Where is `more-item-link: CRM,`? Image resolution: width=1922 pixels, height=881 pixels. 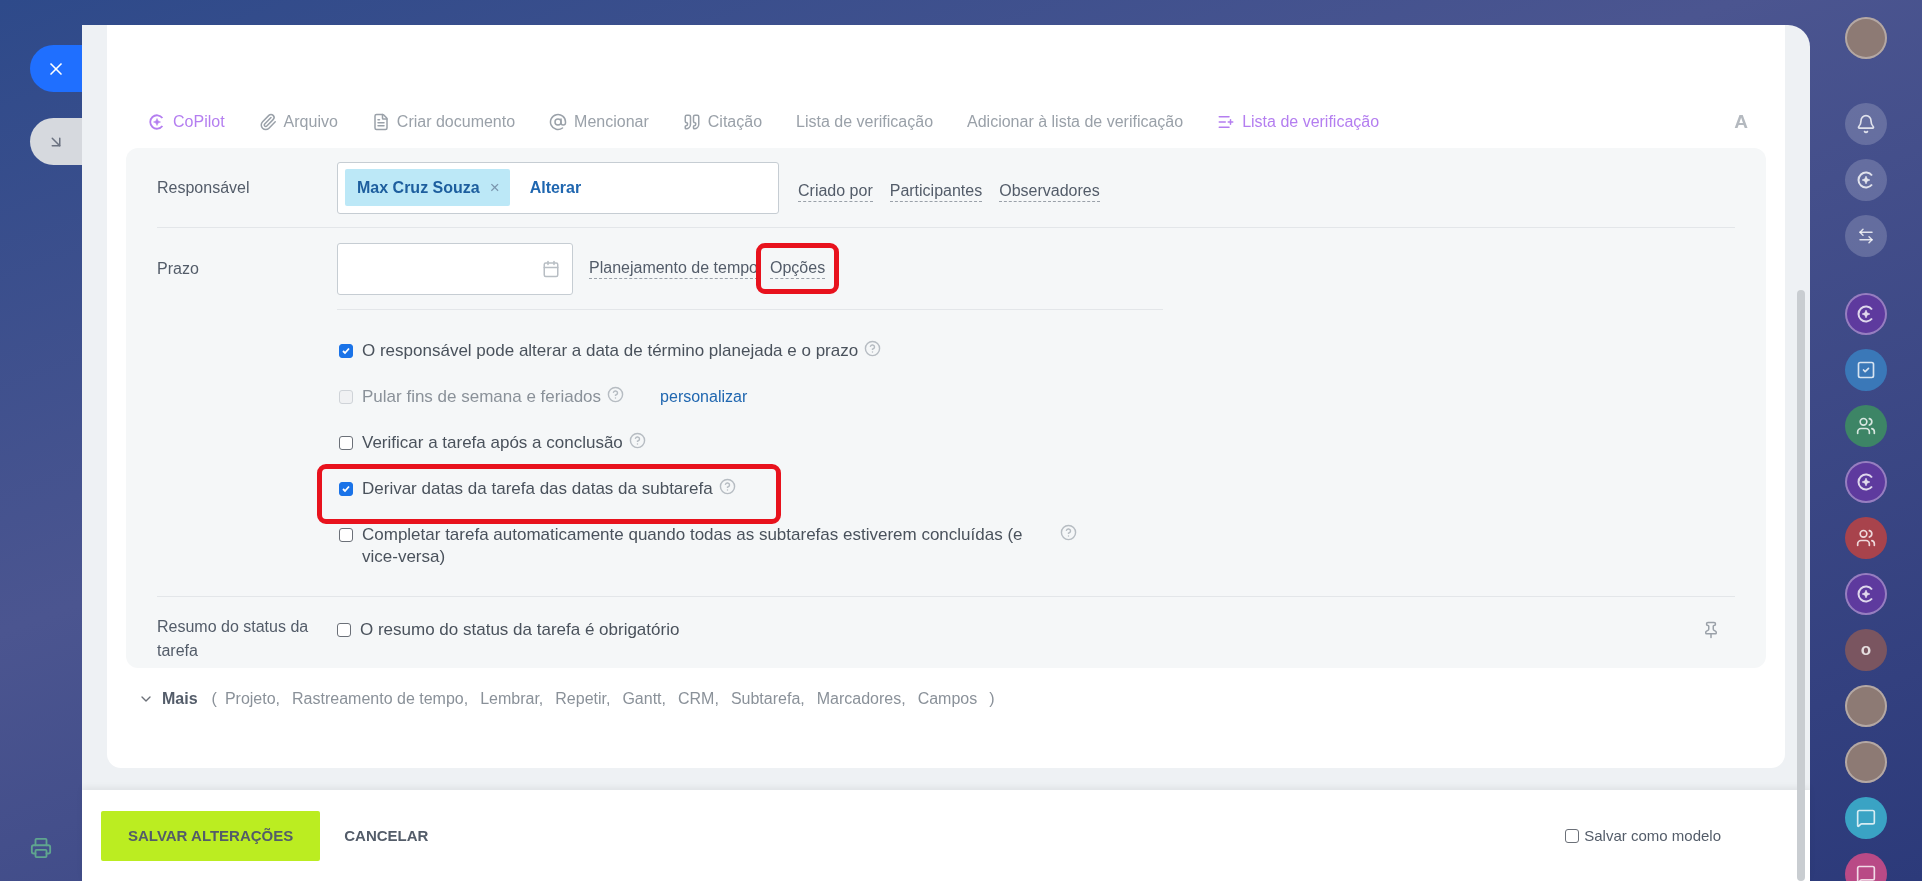 more-item-link: CRM, is located at coordinates (698, 699).